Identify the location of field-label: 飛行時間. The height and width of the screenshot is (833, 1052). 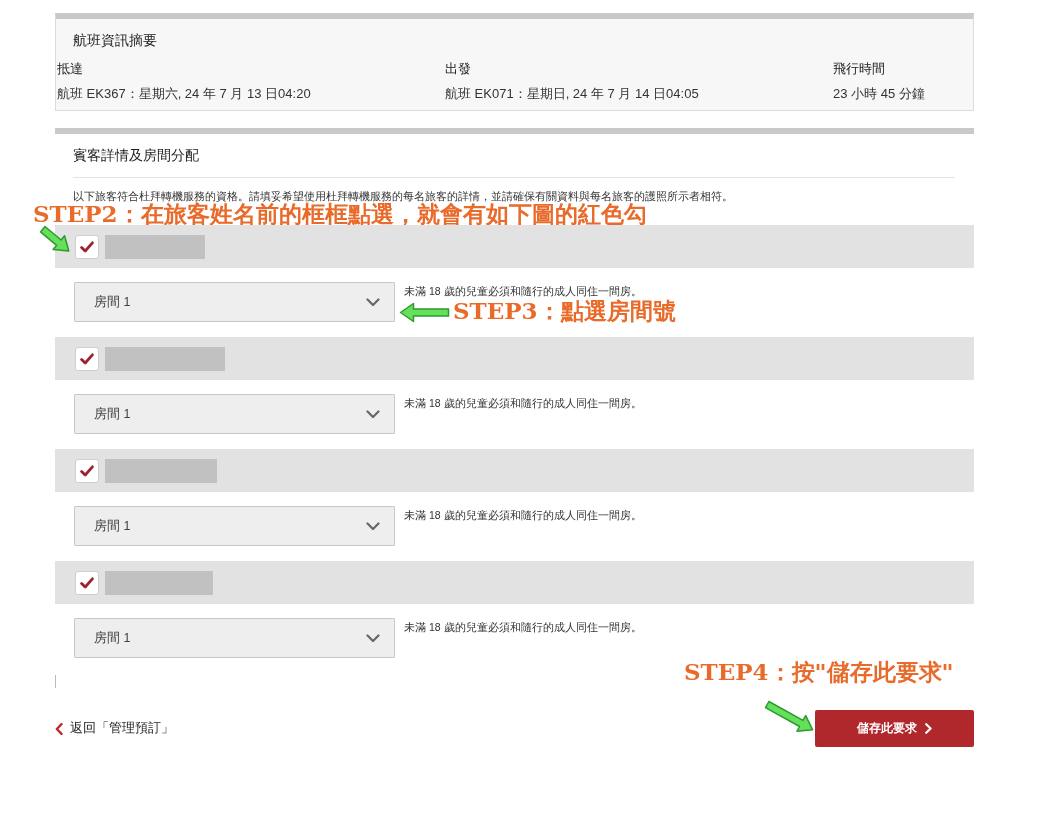
(859, 69).